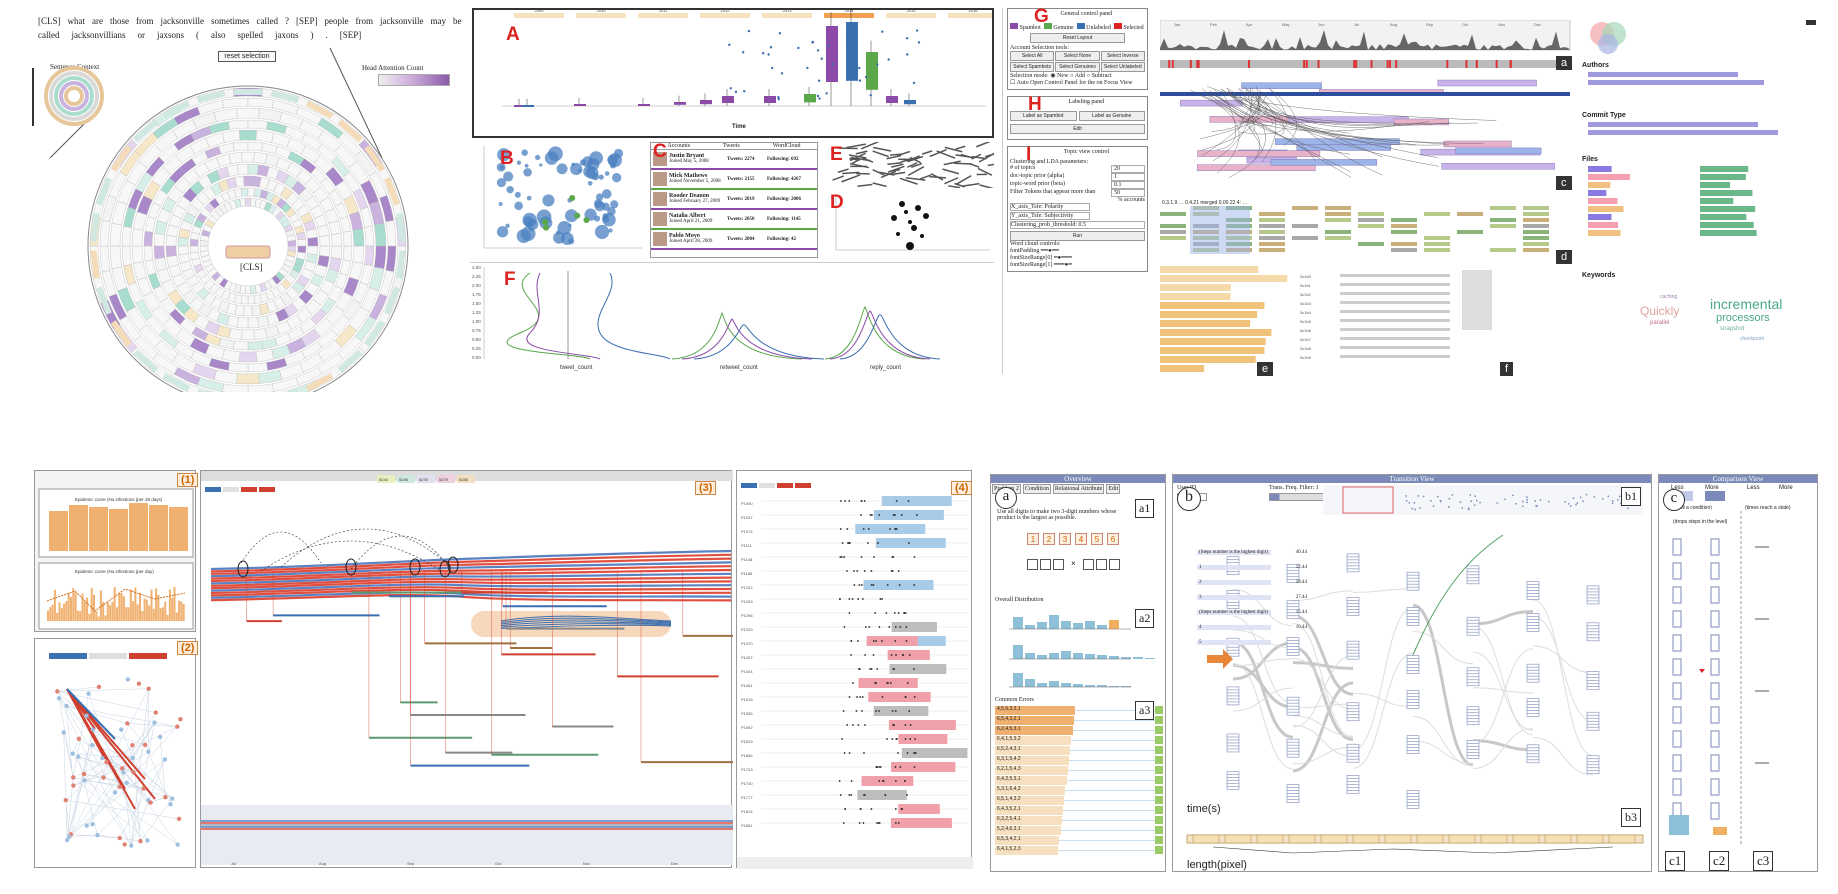  Describe the element at coordinates (1306, 285) in the screenshot. I see `commit-id: 3c1b1` at that location.